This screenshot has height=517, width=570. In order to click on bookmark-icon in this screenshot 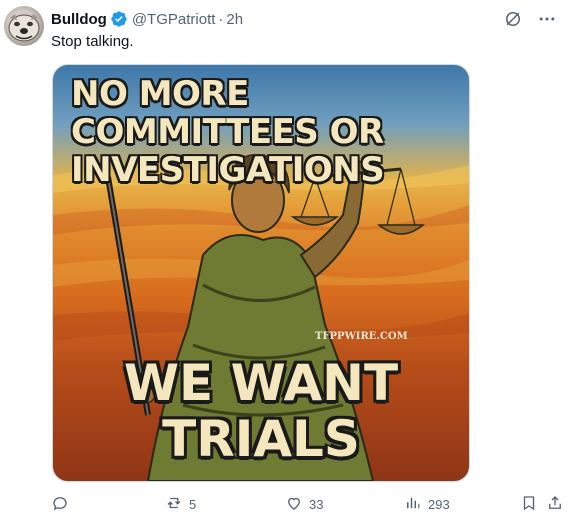, I will do `click(529, 504)`.